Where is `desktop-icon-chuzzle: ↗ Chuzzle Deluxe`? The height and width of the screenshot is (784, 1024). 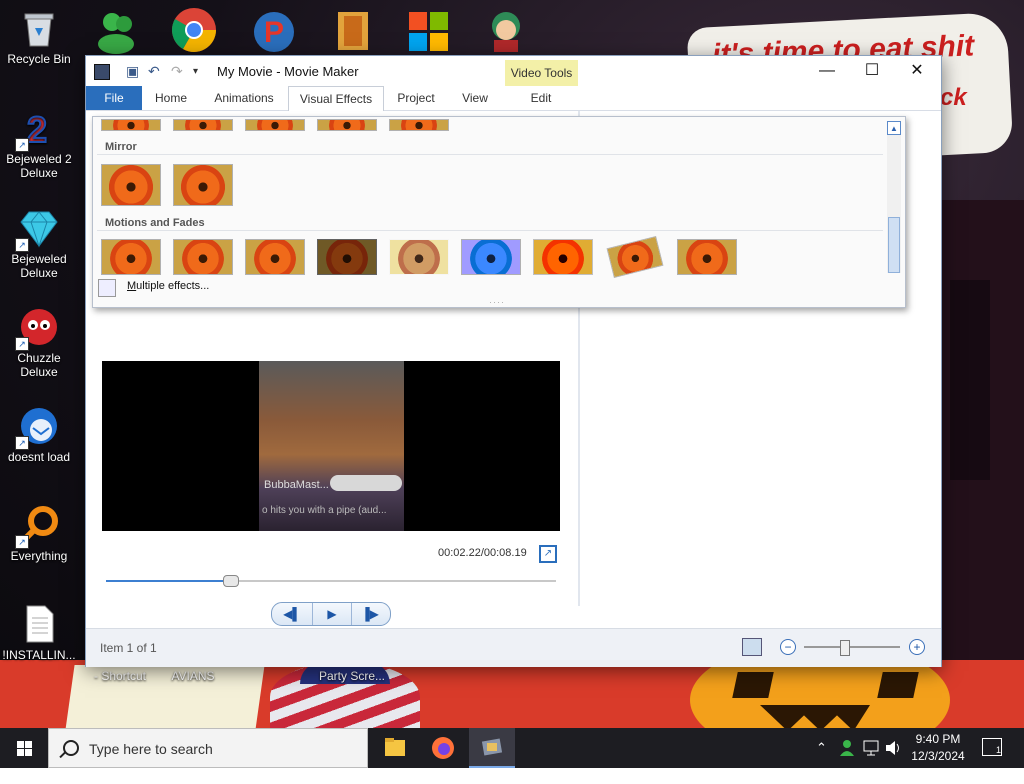 desktop-icon-chuzzle: ↗ Chuzzle Deluxe is located at coordinates (39, 343).